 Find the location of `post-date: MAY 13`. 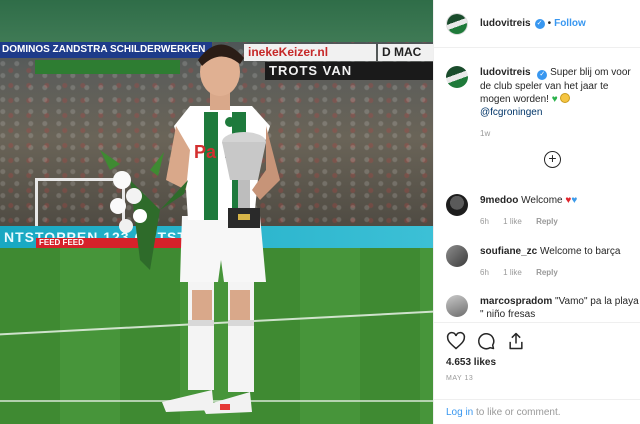

post-date: MAY 13 is located at coordinates (459, 378).